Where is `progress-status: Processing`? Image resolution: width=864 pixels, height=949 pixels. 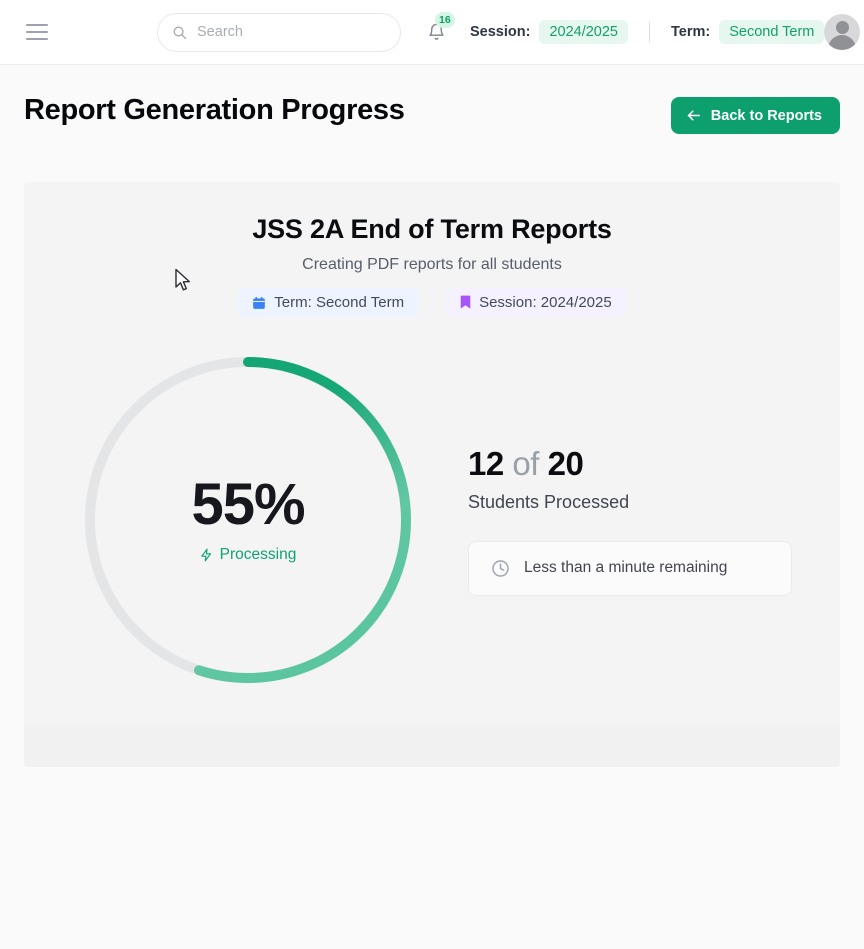
progress-status: Processing is located at coordinates (247, 555).